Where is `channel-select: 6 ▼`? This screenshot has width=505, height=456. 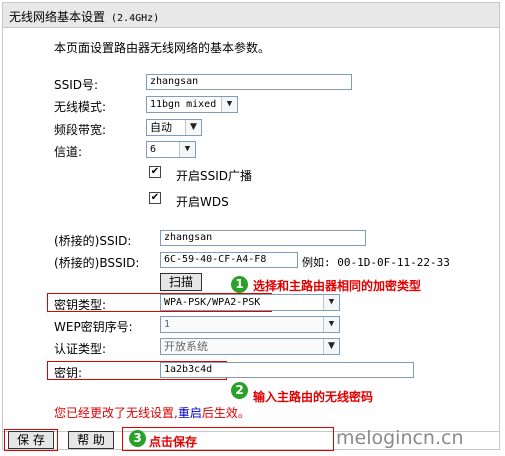
channel-select: 6 ▼ is located at coordinates (171, 149).